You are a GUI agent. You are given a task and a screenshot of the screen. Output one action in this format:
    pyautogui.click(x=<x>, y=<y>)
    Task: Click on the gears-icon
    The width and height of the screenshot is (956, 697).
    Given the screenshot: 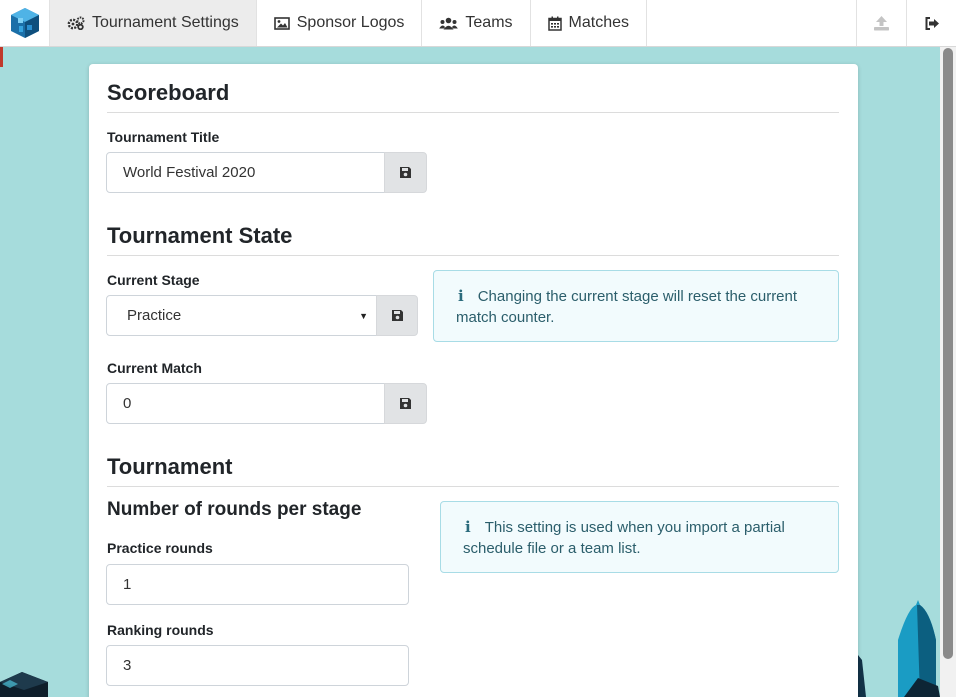 What is the action you would take?
    pyautogui.click(x=76, y=23)
    